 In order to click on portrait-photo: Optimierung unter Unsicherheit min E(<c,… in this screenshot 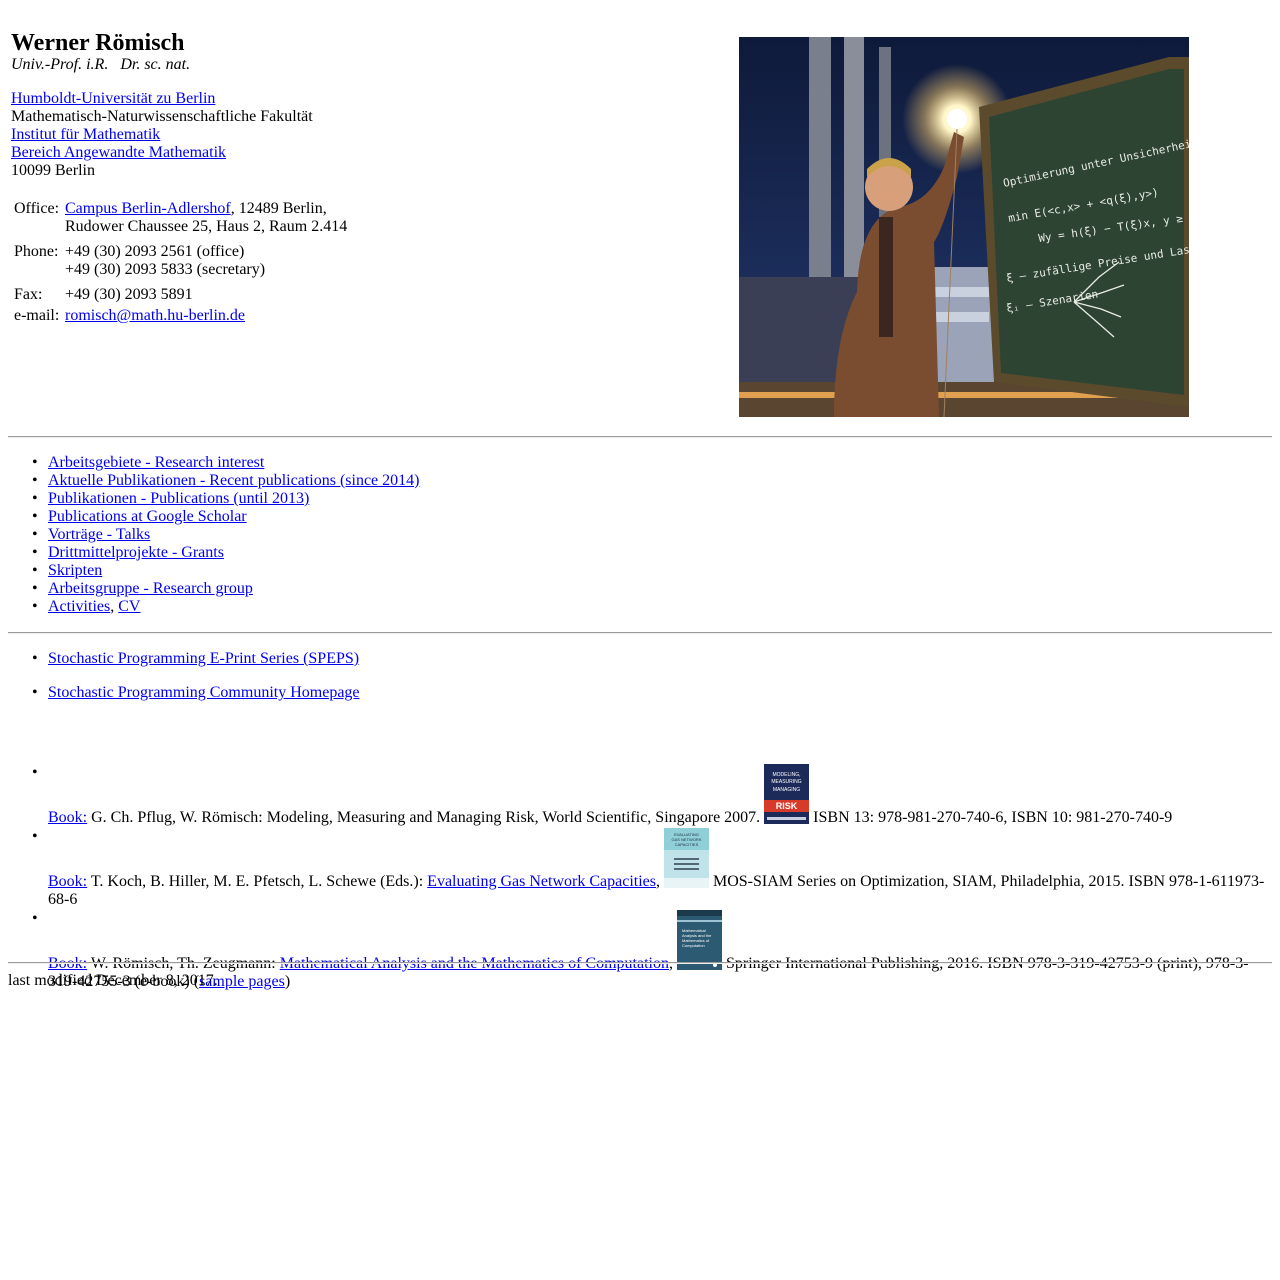, I will do `click(964, 227)`.